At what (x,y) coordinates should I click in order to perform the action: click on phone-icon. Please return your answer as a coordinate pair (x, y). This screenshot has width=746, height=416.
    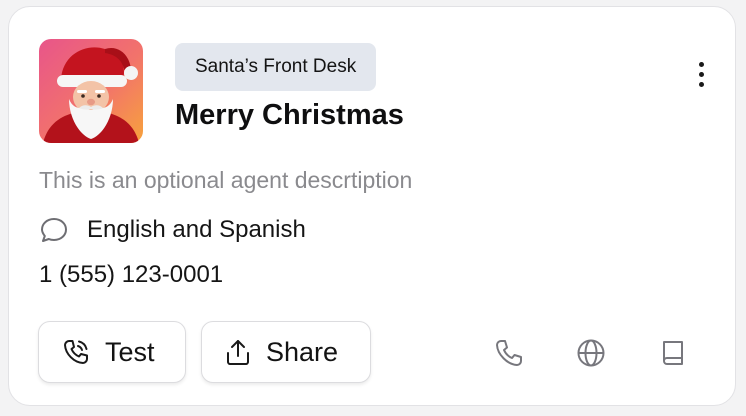
    Looking at the image, I should click on (509, 353).